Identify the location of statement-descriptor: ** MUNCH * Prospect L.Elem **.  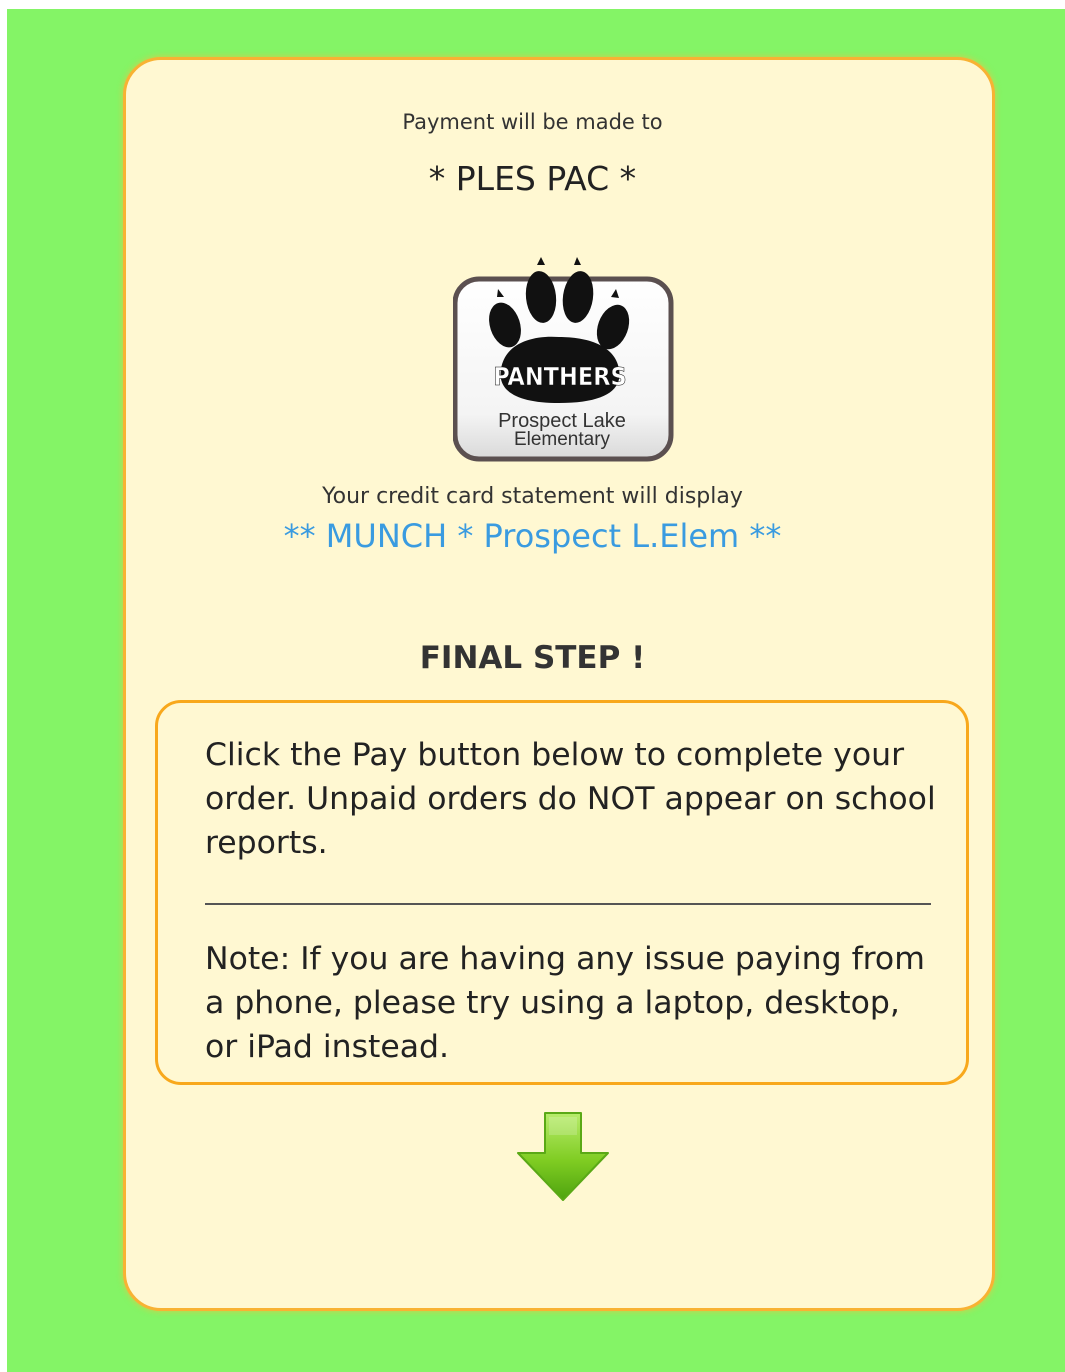
(532, 536).